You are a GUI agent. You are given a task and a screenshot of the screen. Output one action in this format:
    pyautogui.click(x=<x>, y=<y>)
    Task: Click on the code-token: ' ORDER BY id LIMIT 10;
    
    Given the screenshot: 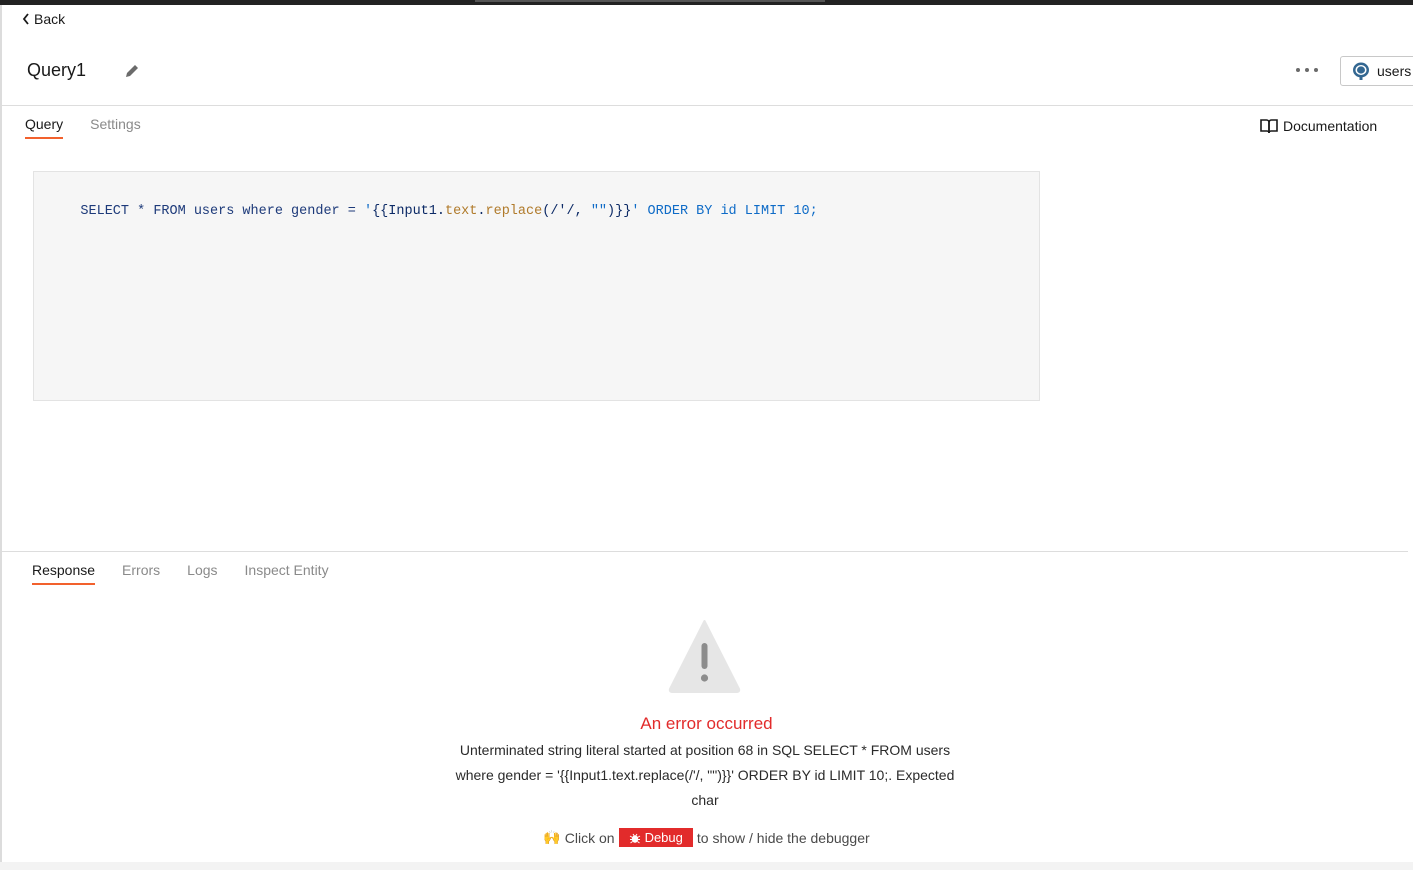 What is the action you would take?
    pyautogui.click(x=724, y=211)
    